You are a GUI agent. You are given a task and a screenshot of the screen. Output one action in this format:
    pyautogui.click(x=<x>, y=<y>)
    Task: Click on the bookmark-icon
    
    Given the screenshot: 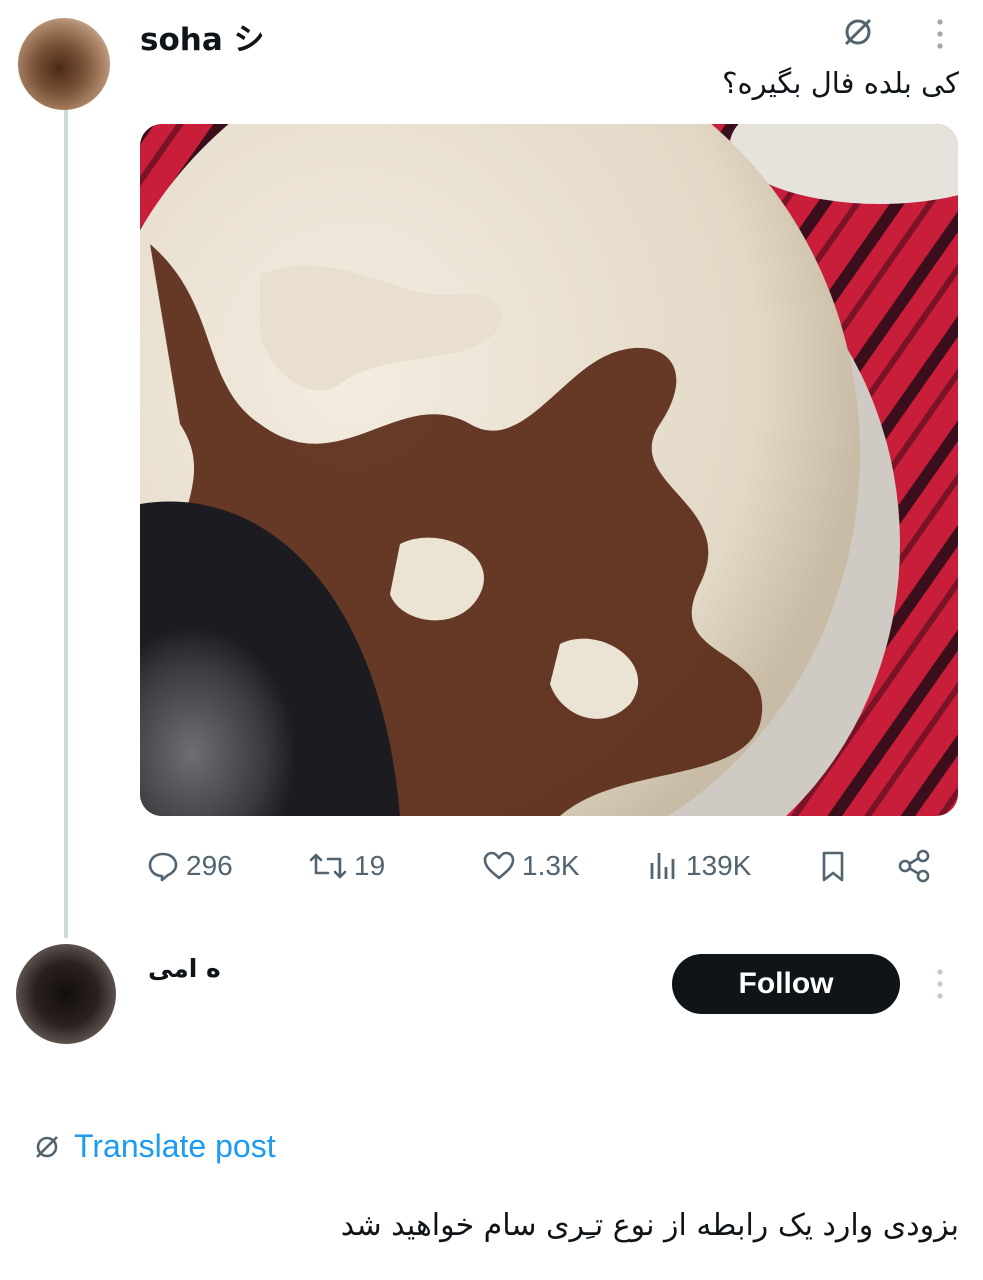 What is the action you would take?
    pyautogui.click(x=833, y=866)
    